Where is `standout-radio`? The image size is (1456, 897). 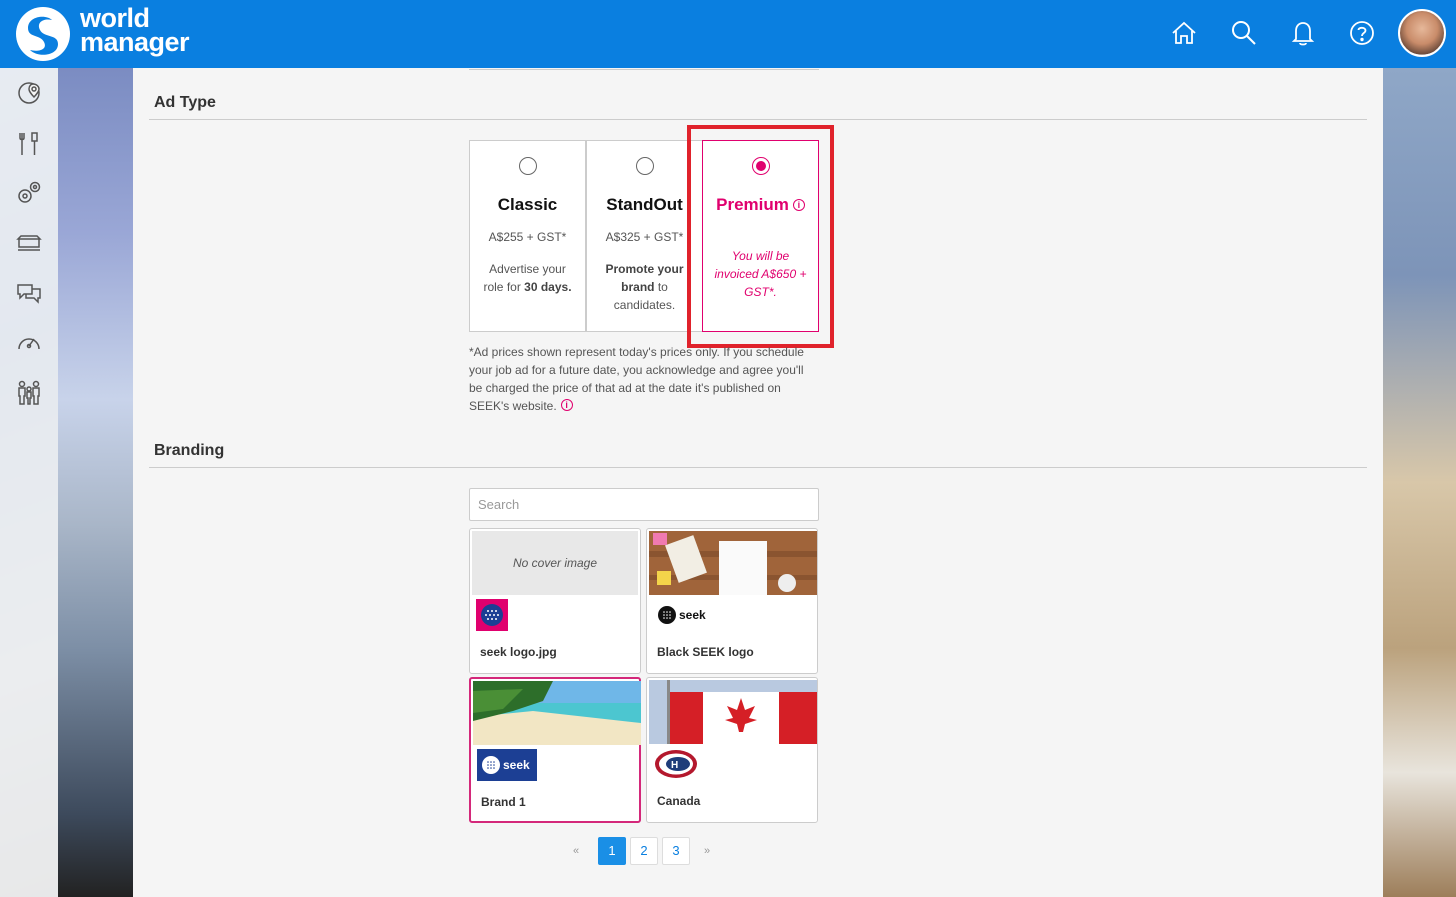 standout-radio is located at coordinates (644, 166).